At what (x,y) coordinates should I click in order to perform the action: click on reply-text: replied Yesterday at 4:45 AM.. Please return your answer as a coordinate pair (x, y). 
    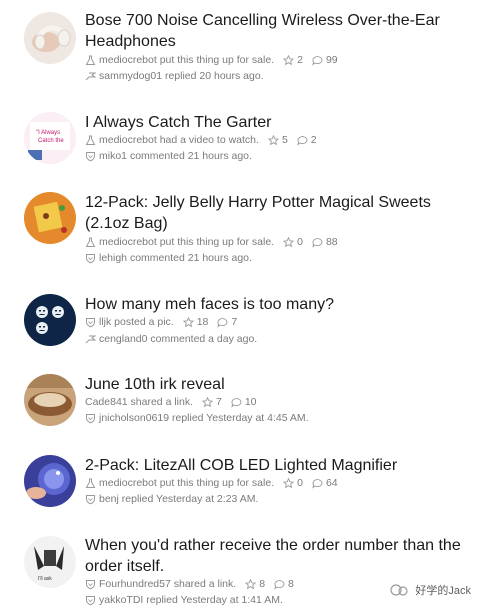
    Looking at the image, I should click on (240, 418).